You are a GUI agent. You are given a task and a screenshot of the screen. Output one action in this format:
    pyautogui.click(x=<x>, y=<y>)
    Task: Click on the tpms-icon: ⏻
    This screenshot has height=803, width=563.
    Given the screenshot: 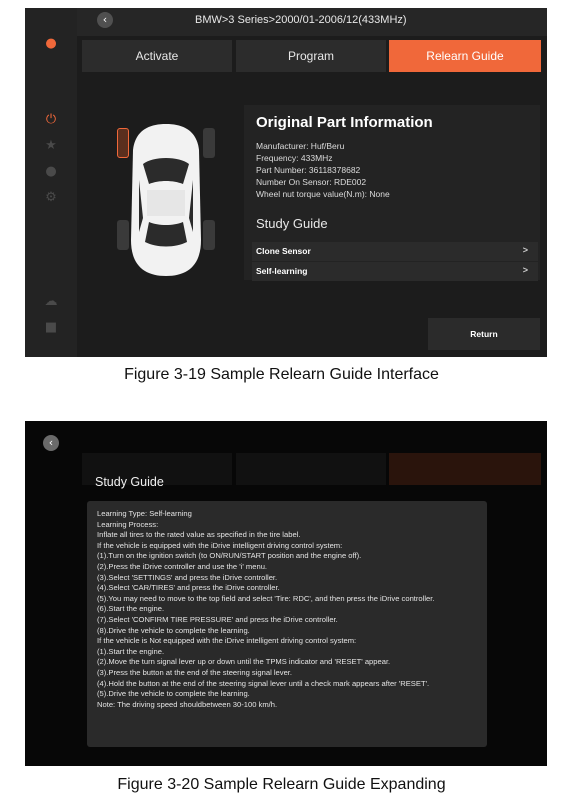 What is the action you would take?
    pyautogui.click(x=51, y=120)
    